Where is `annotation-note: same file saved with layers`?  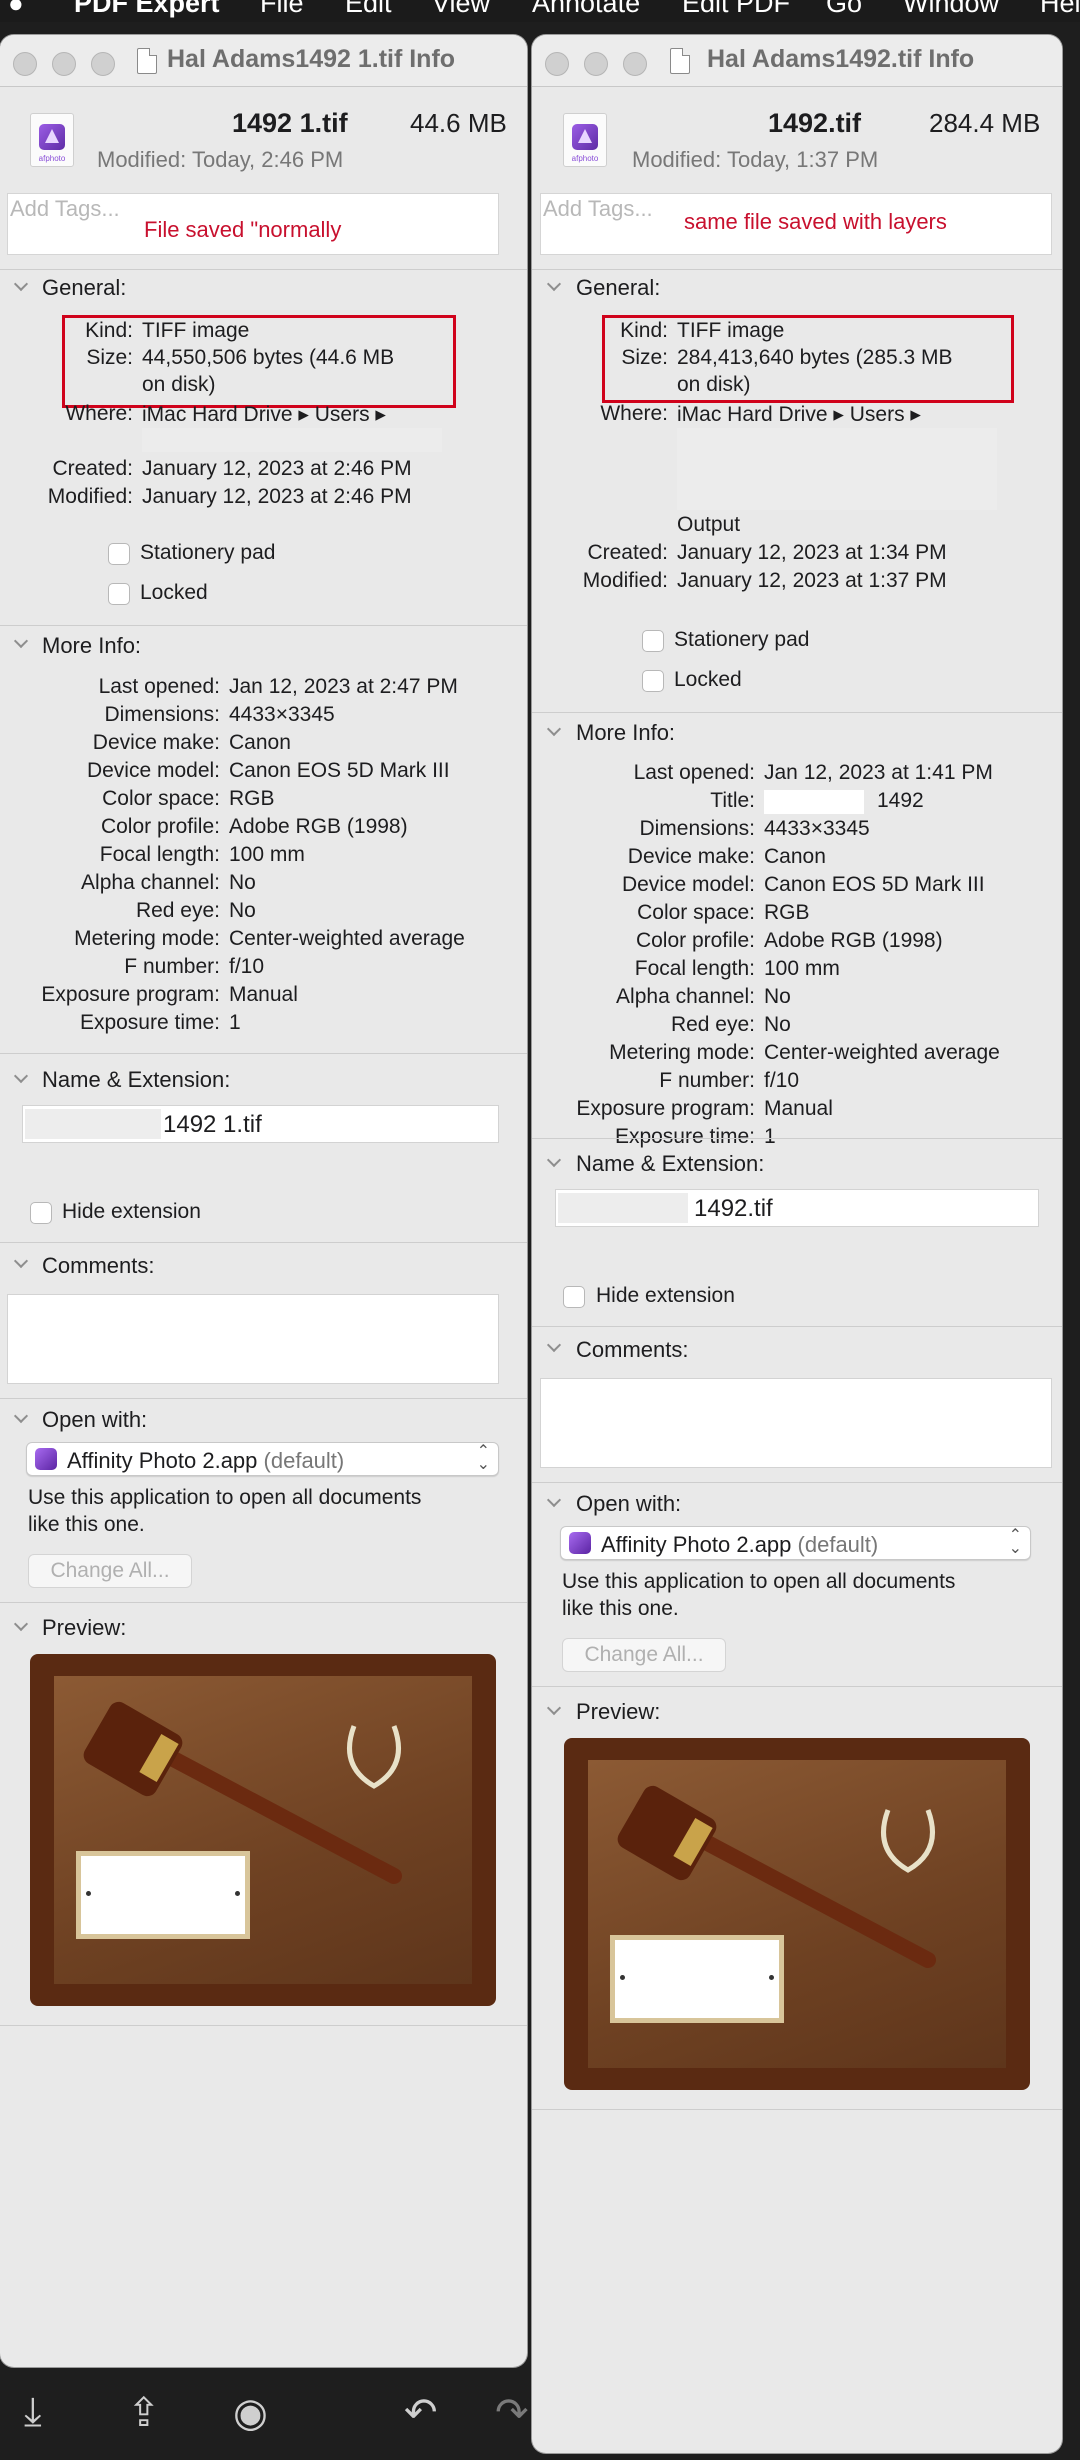 annotation-note: same file saved with layers is located at coordinates (815, 221).